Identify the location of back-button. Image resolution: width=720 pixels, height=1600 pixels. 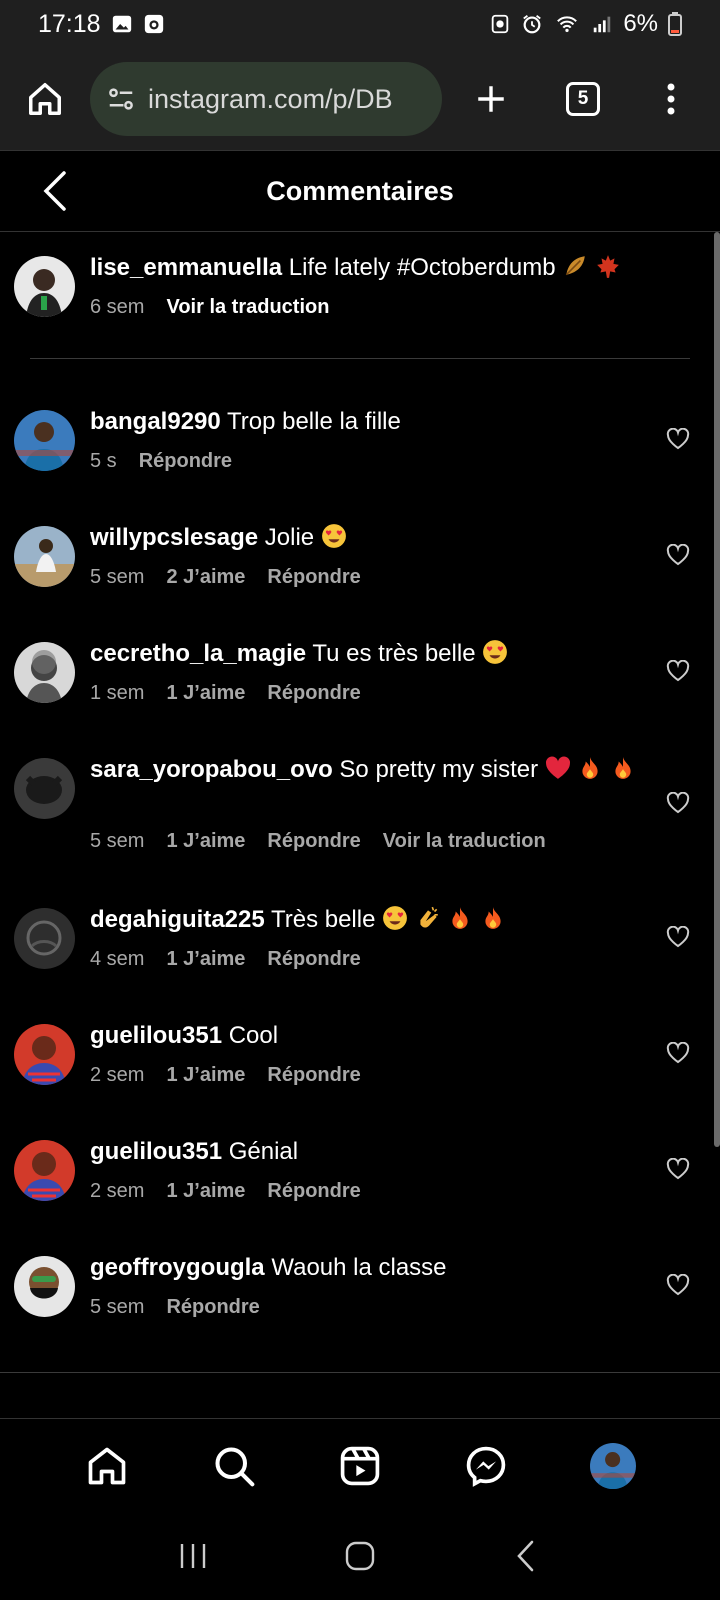
(56, 191).